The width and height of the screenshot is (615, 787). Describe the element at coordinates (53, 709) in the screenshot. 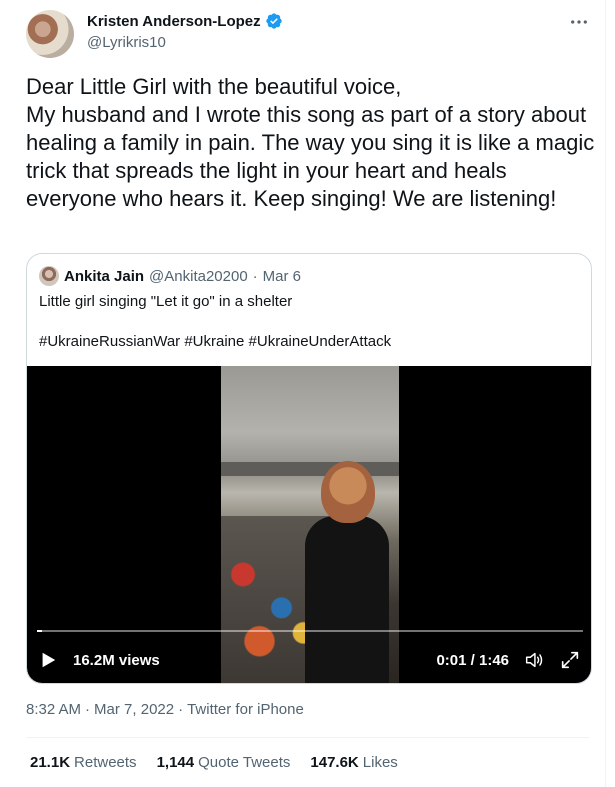

I see `tweet-time: 8:32 AM` at that location.